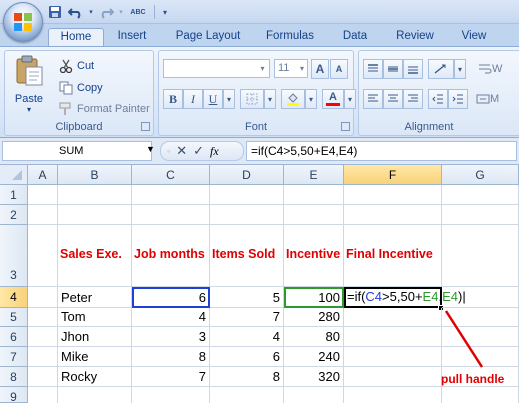 This screenshot has height=403, width=519. Describe the element at coordinates (14, 395) in the screenshot. I see `row-header-9: 9` at that location.